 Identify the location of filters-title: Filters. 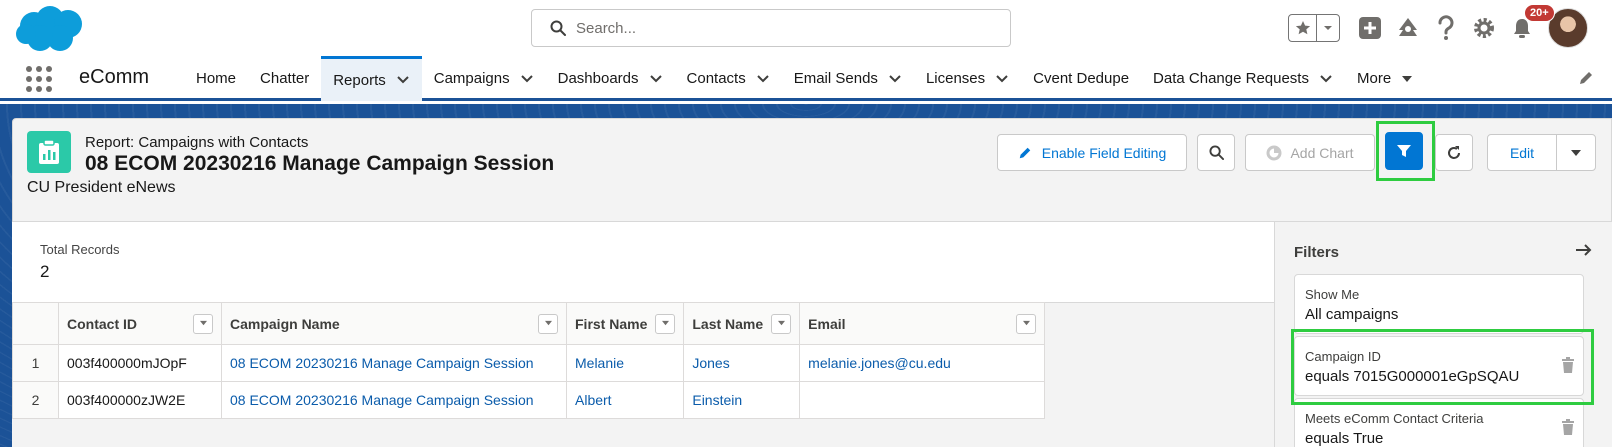
(1317, 252).